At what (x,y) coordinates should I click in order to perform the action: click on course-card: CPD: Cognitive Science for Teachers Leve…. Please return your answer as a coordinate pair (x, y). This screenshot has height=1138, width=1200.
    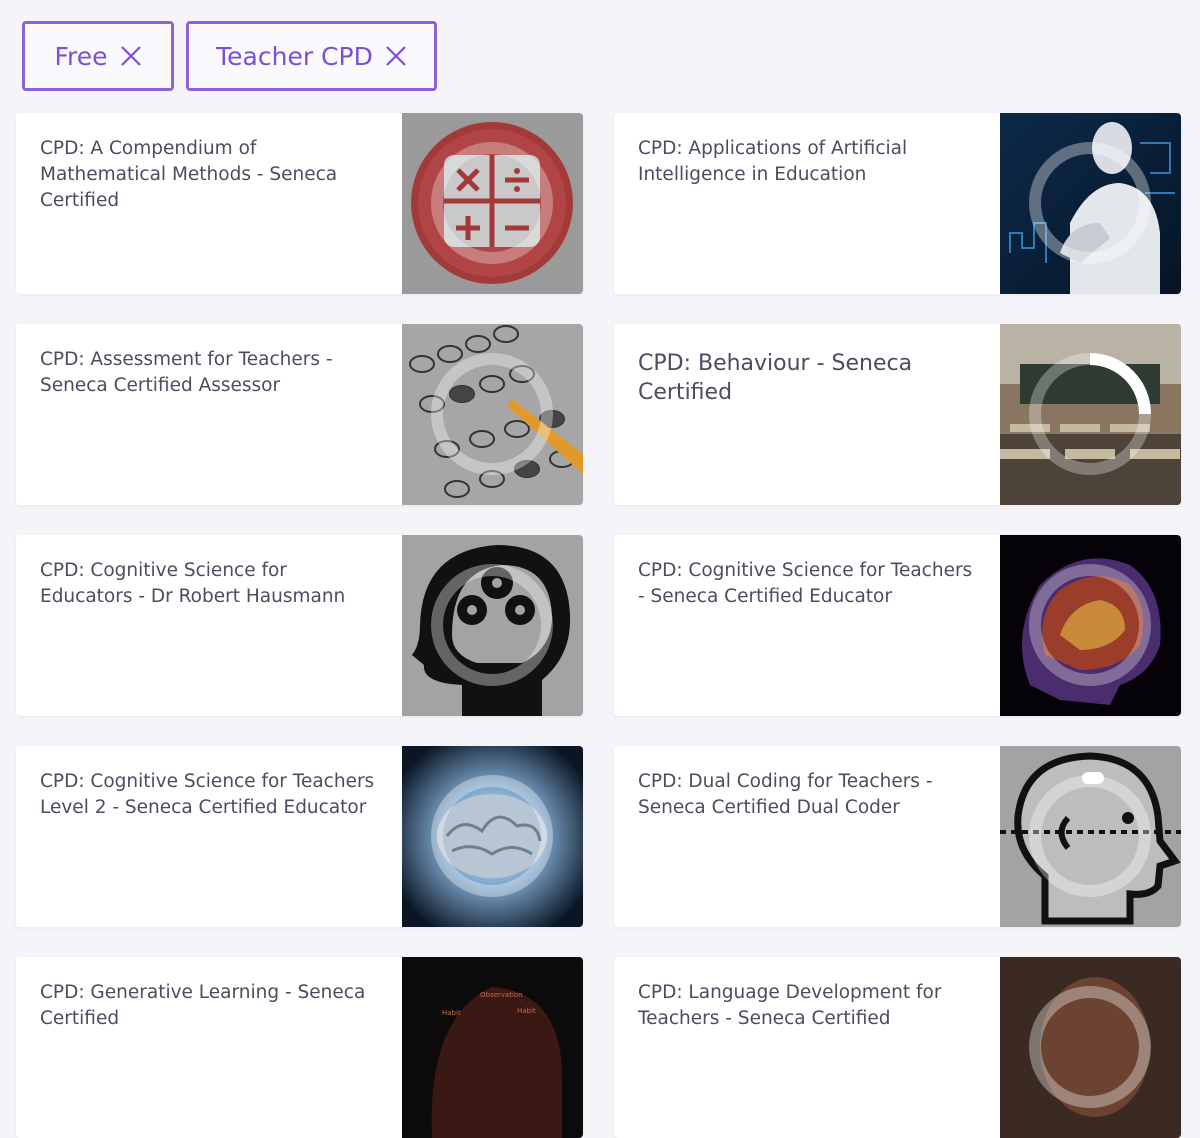
    Looking at the image, I should click on (299, 836).